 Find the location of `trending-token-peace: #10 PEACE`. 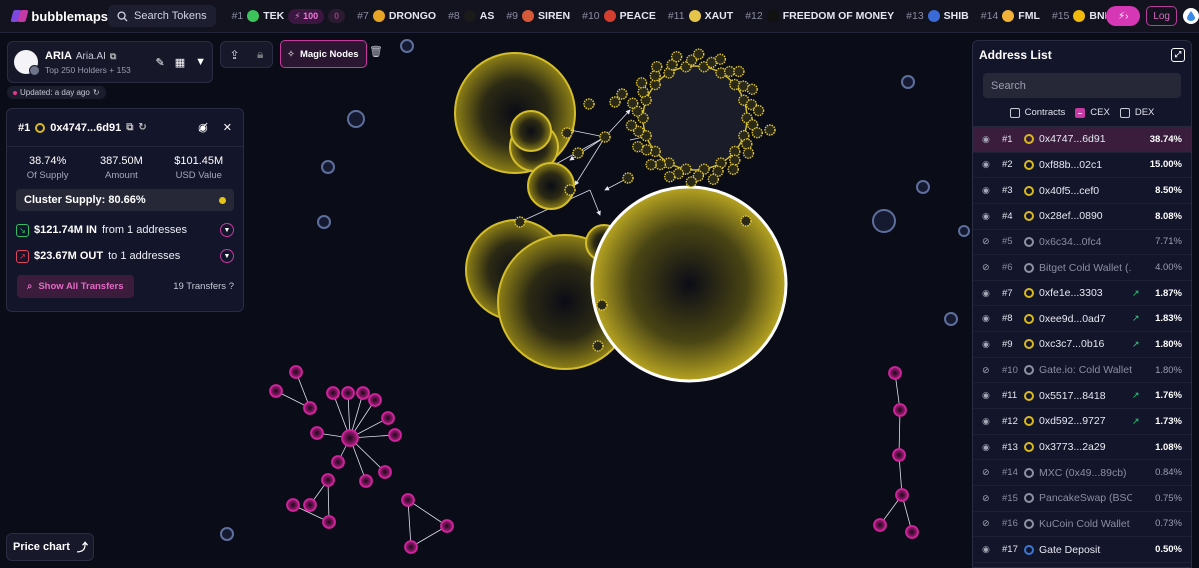

trending-token-peace: #10 PEACE is located at coordinates (619, 16).